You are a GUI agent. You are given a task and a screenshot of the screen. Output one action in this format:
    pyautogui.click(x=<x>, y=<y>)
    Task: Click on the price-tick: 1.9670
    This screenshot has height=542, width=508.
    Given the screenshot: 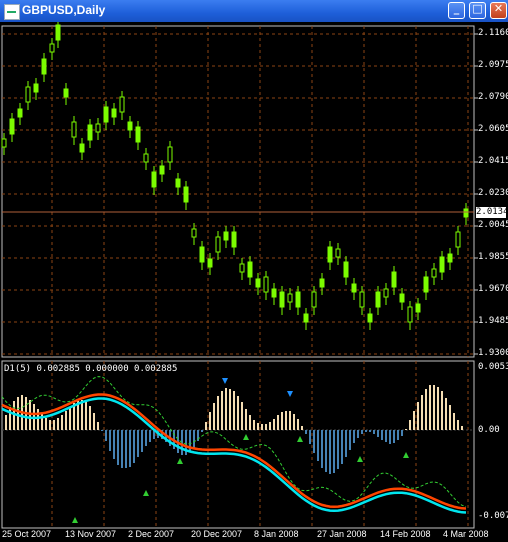 What is the action you would take?
    pyautogui.click(x=493, y=289)
    